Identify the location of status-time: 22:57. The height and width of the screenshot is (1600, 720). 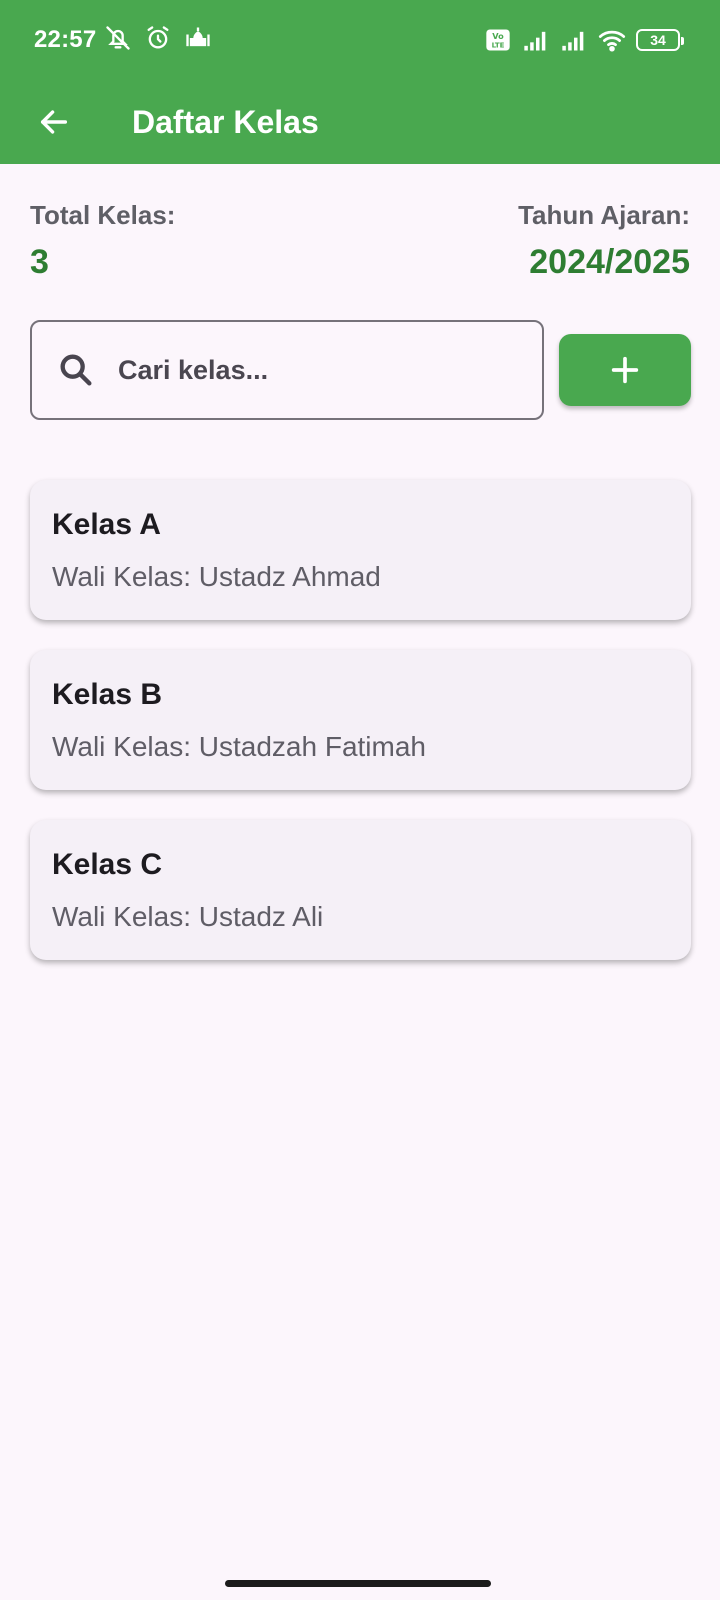
(65, 39).